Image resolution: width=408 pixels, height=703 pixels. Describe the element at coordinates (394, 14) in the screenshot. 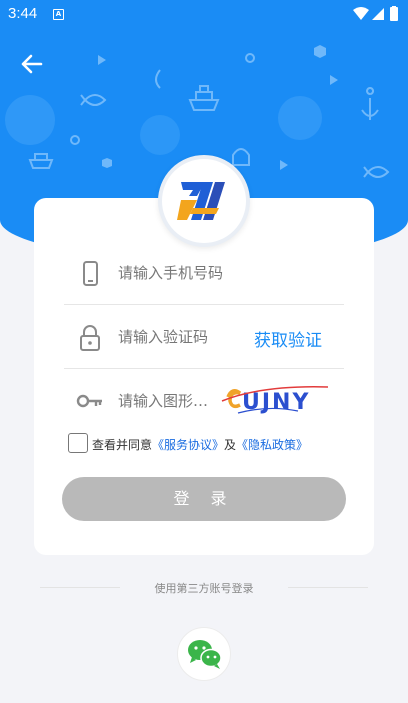

I see `battery-icon` at that location.